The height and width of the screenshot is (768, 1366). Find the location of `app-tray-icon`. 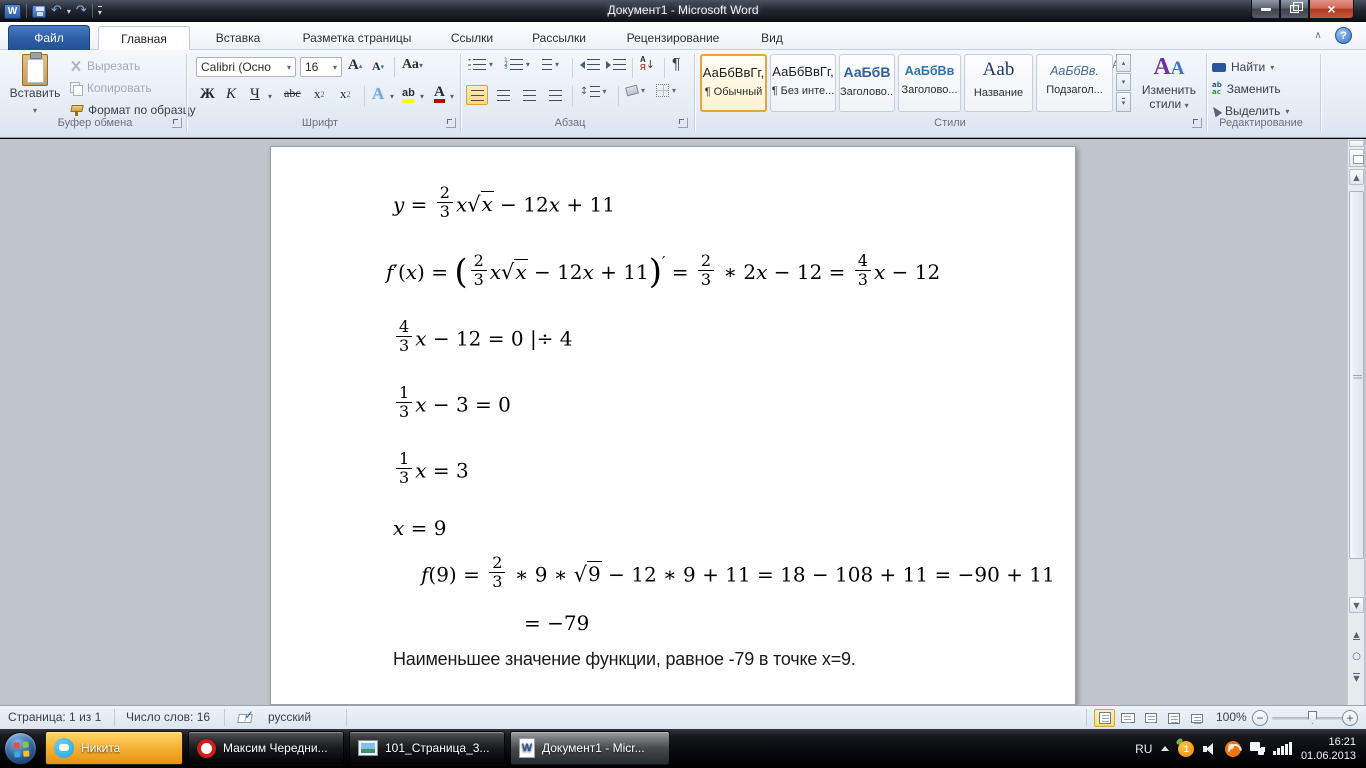

app-tray-icon is located at coordinates (1233, 748).